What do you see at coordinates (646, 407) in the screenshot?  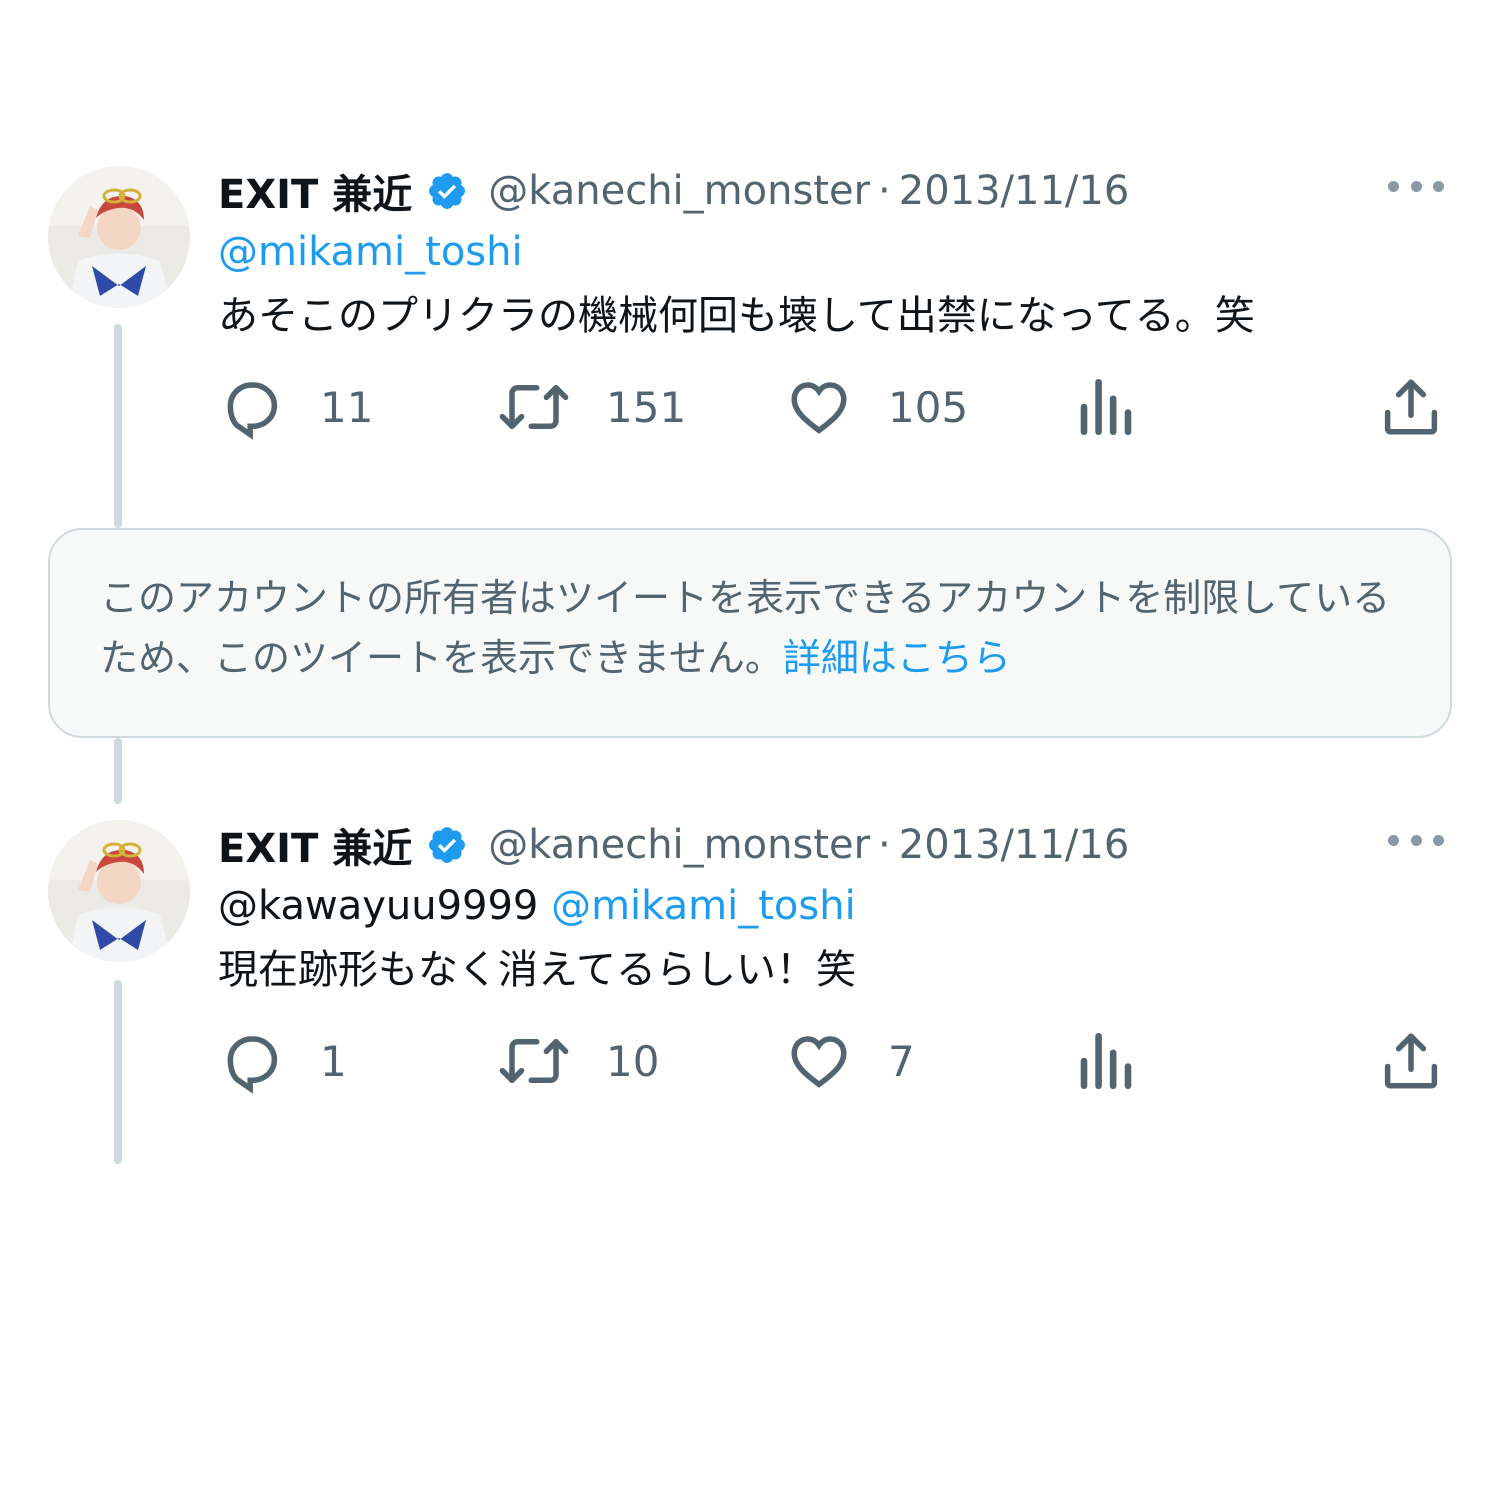 I see `retweet-count: 151` at bounding box center [646, 407].